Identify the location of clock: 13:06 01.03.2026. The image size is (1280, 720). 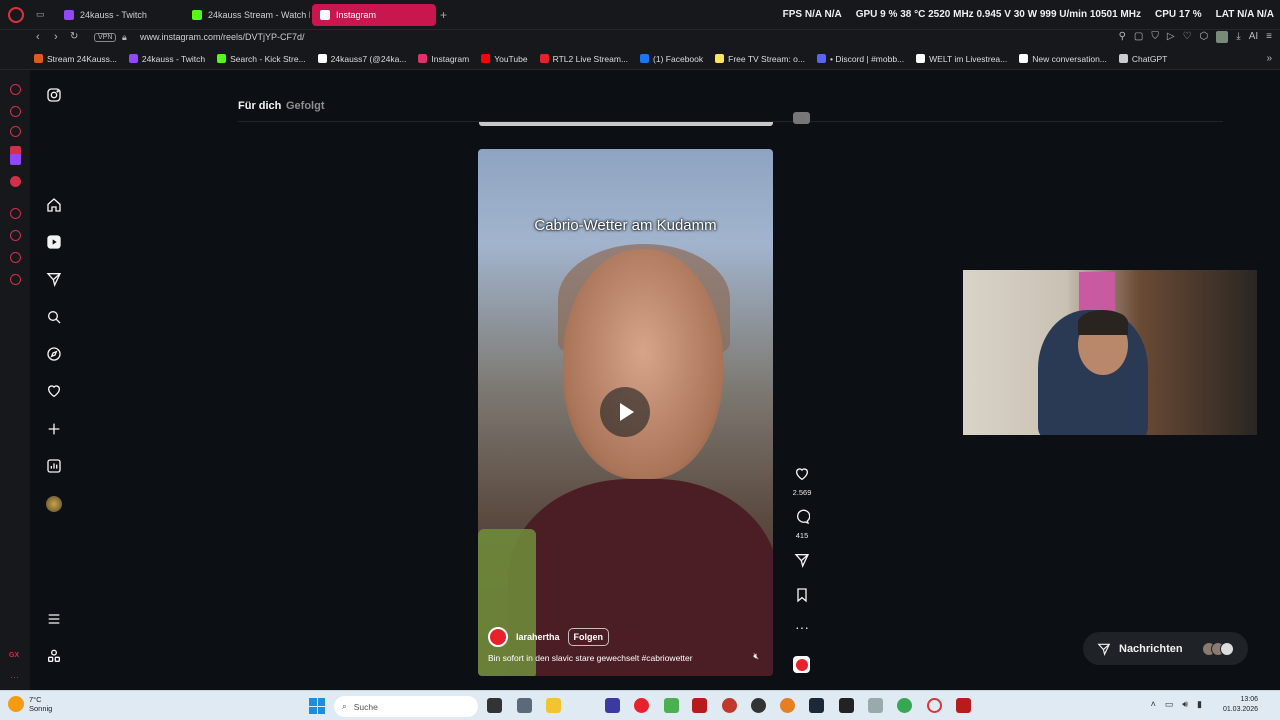
(1240, 705).